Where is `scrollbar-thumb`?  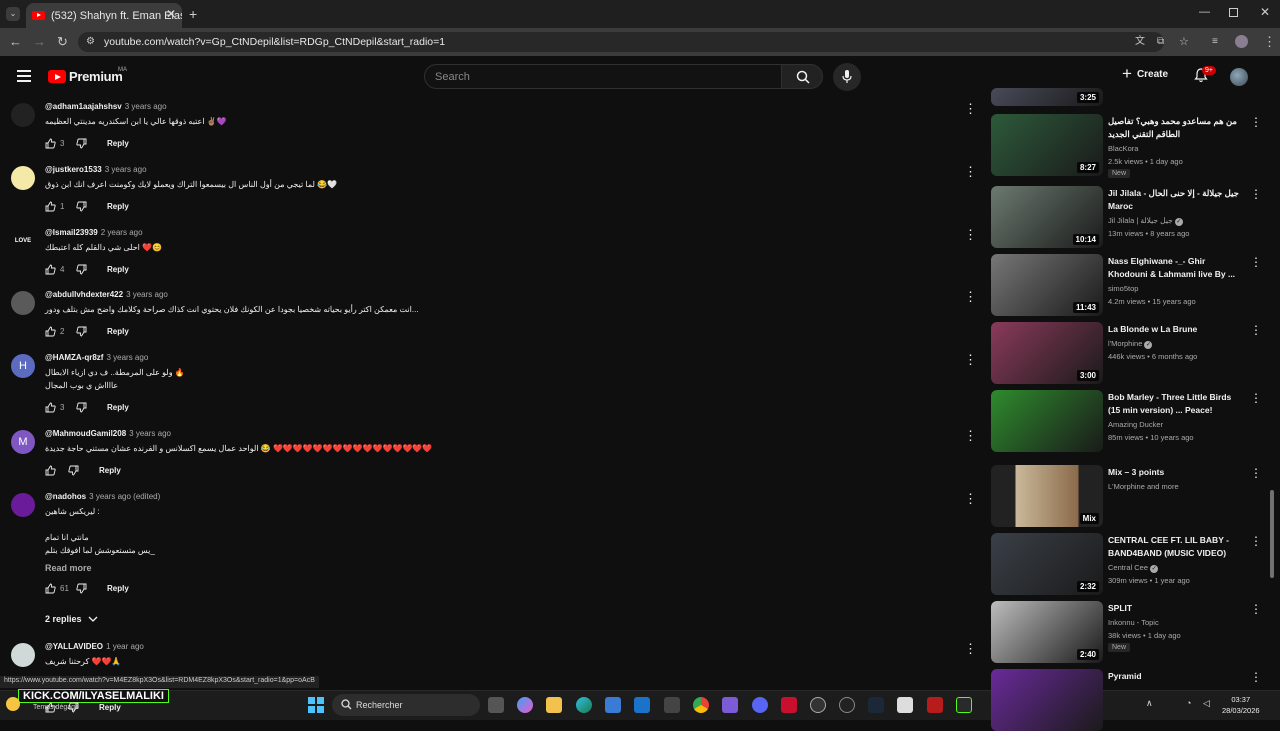 scrollbar-thumb is located at coordinates (1272, 534).